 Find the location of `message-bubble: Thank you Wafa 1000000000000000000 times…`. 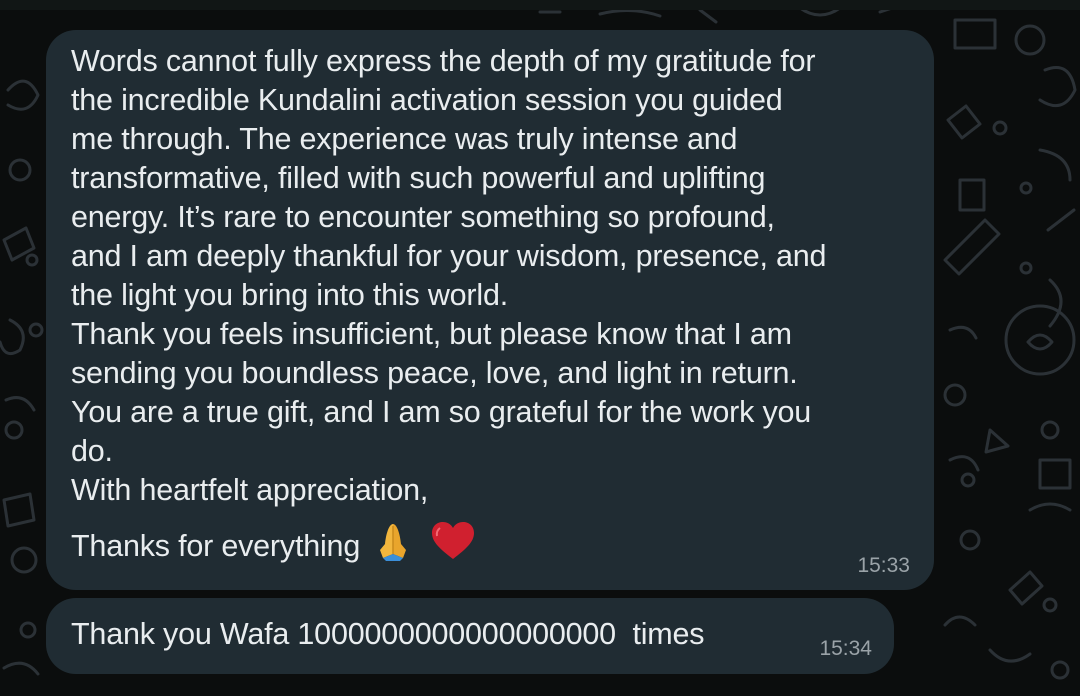

message-bubble: Thank you Wafa 1000000000000000000 times… is located at coordinates (470, 636).